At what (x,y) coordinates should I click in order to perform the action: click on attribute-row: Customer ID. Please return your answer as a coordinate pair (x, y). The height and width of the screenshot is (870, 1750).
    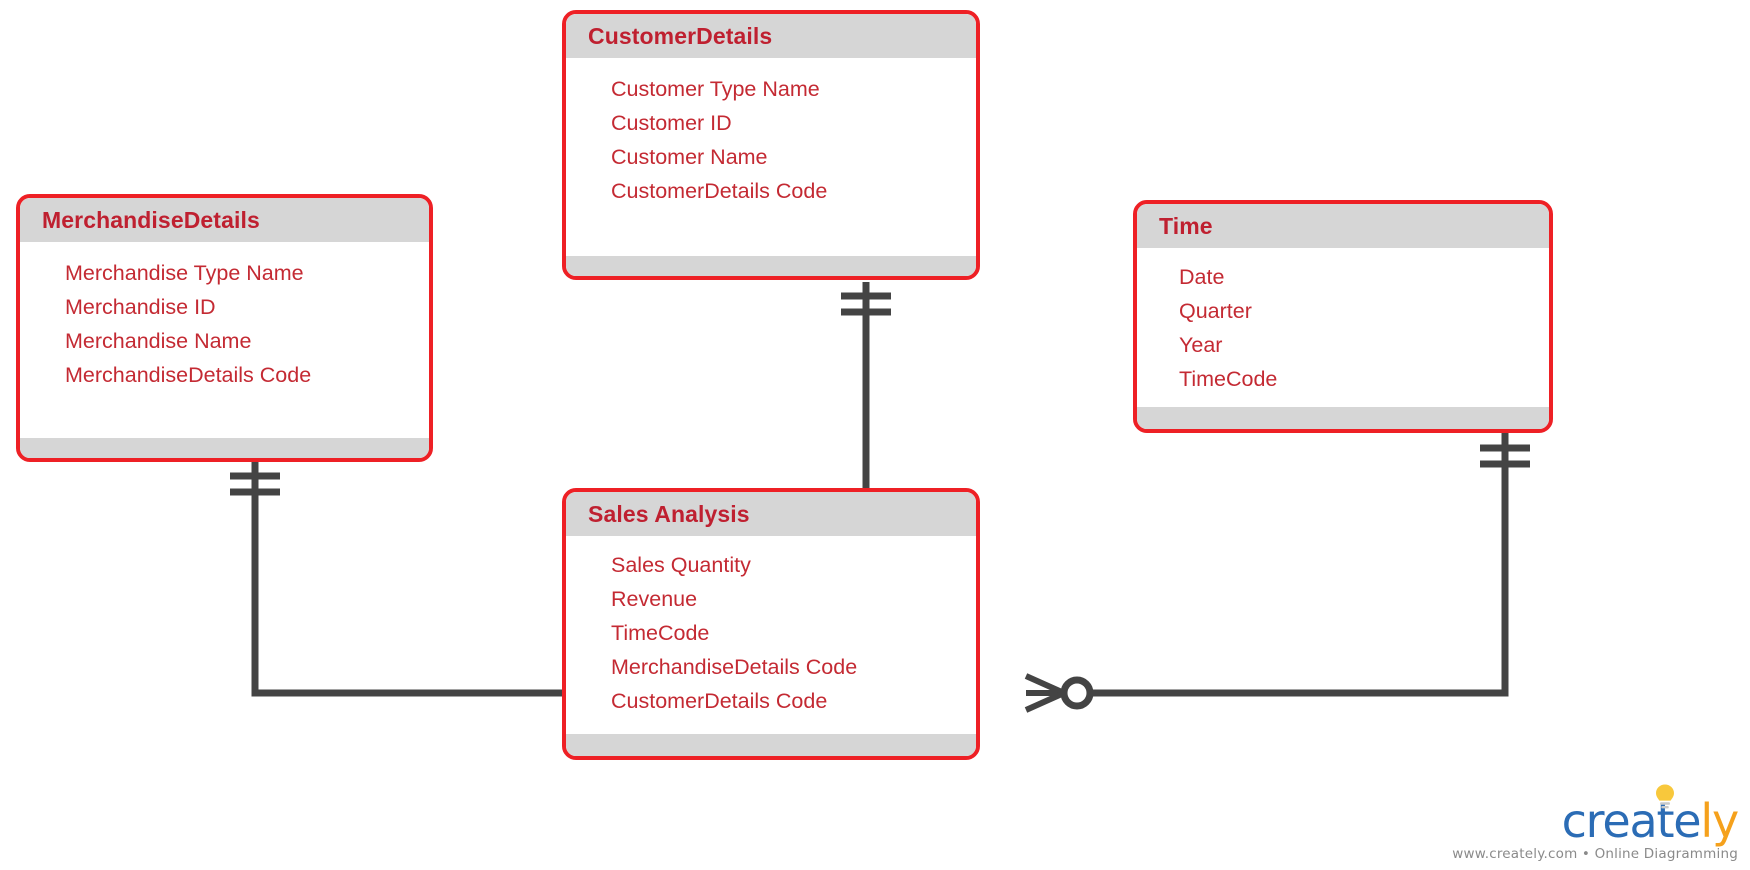
    Looking at the image, I should click on (671, 123).